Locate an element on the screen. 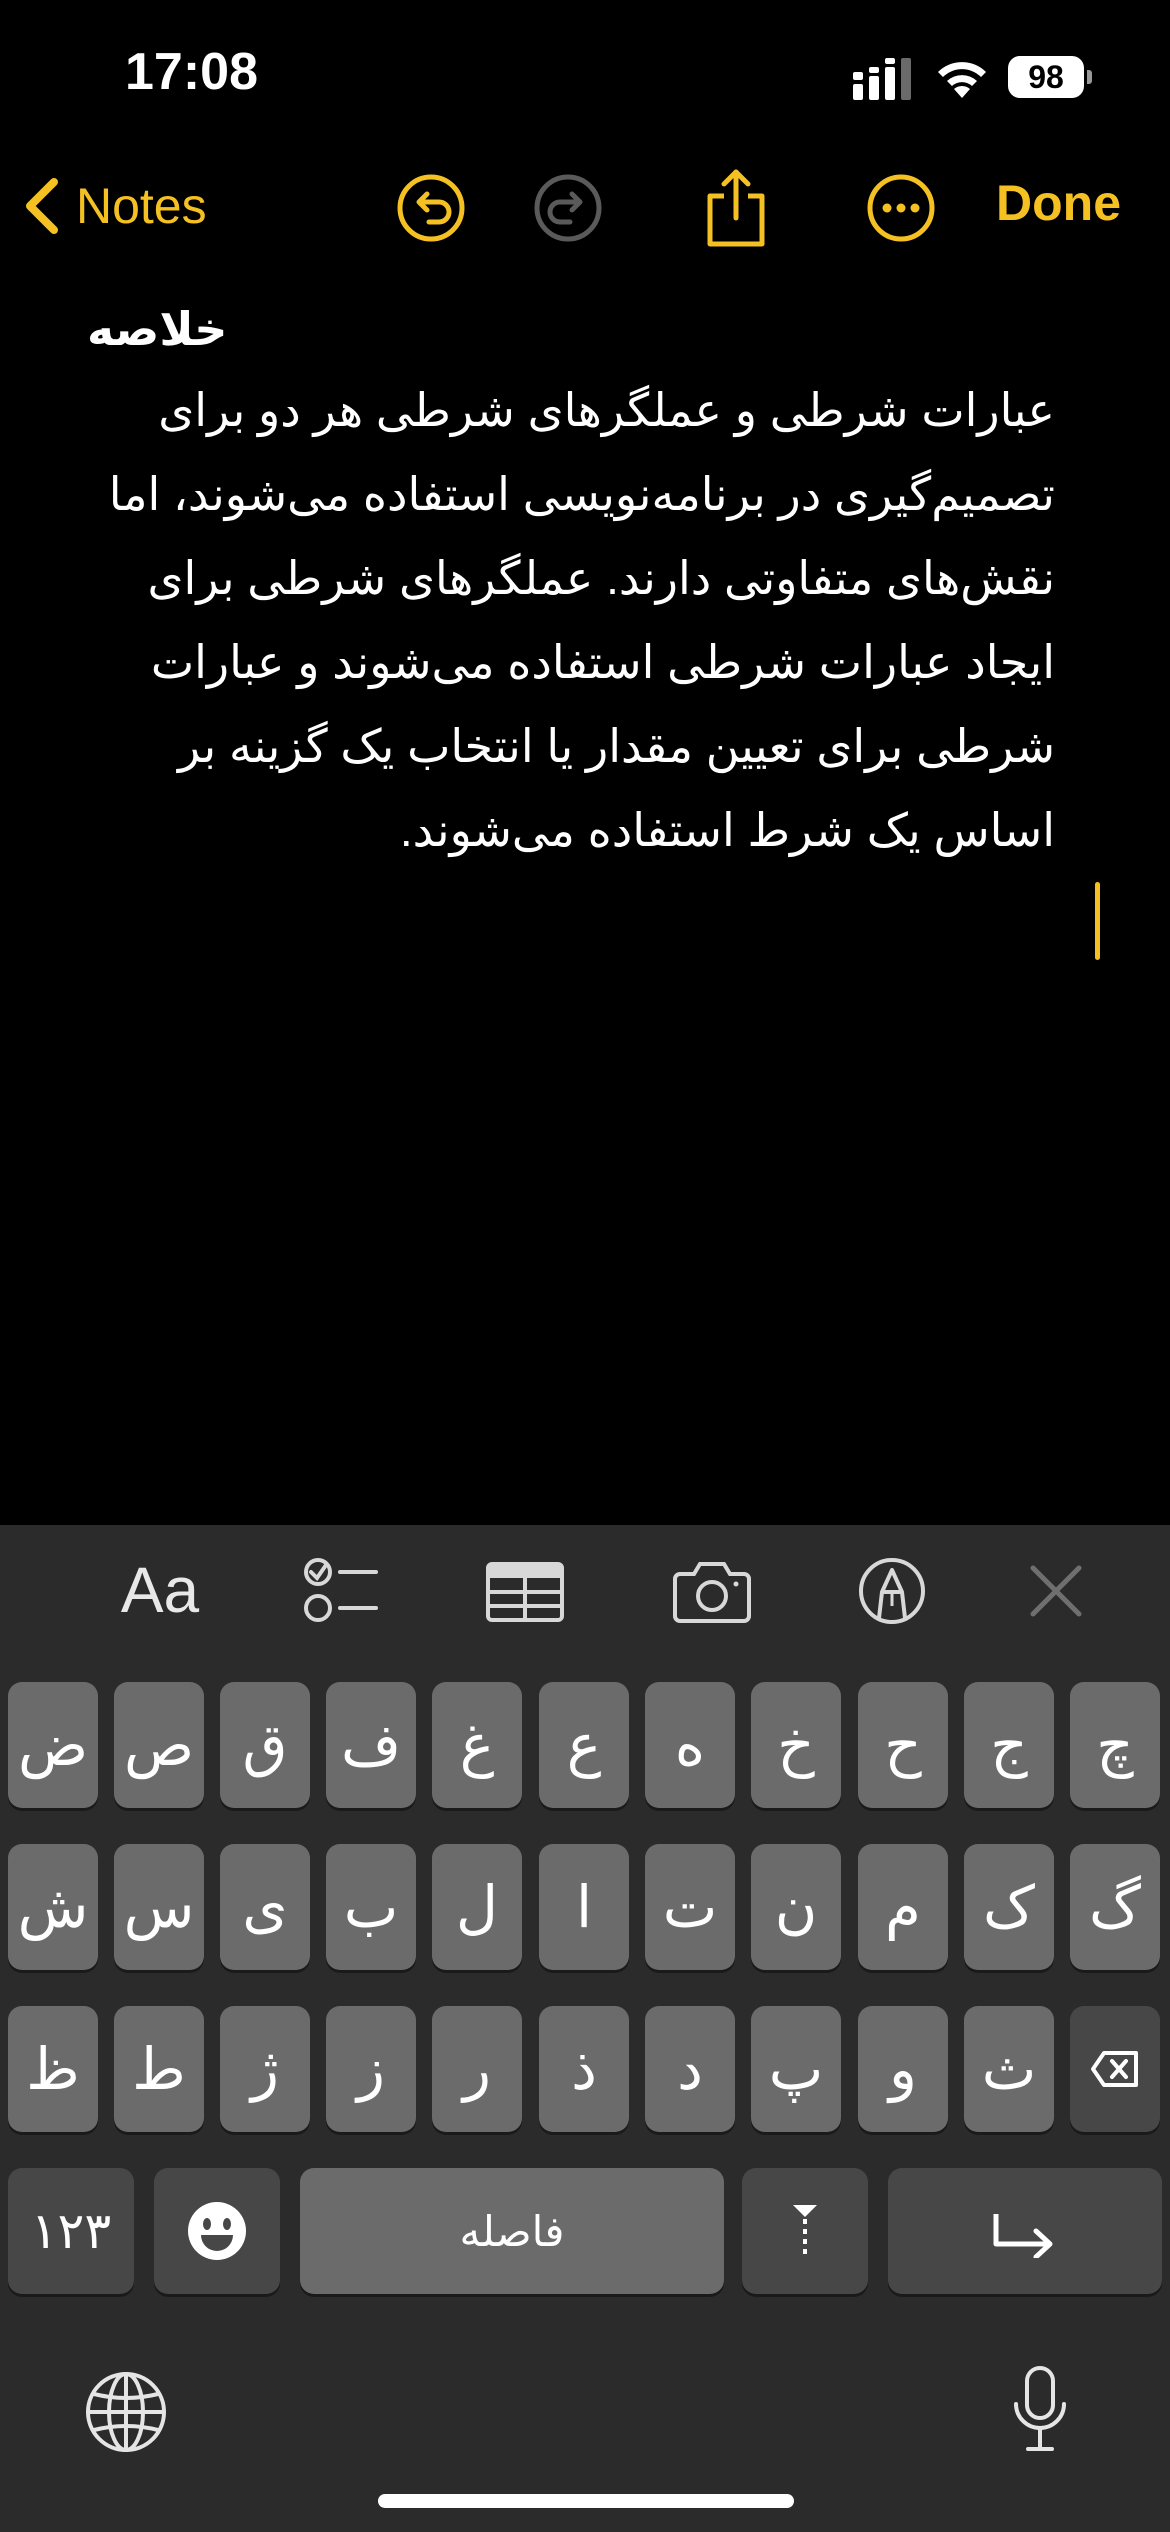 This screenshot has width=1170, height=2532. note-line: اساس یک شرط استفاده می‌شوند. is located at coordinates (727, 830).